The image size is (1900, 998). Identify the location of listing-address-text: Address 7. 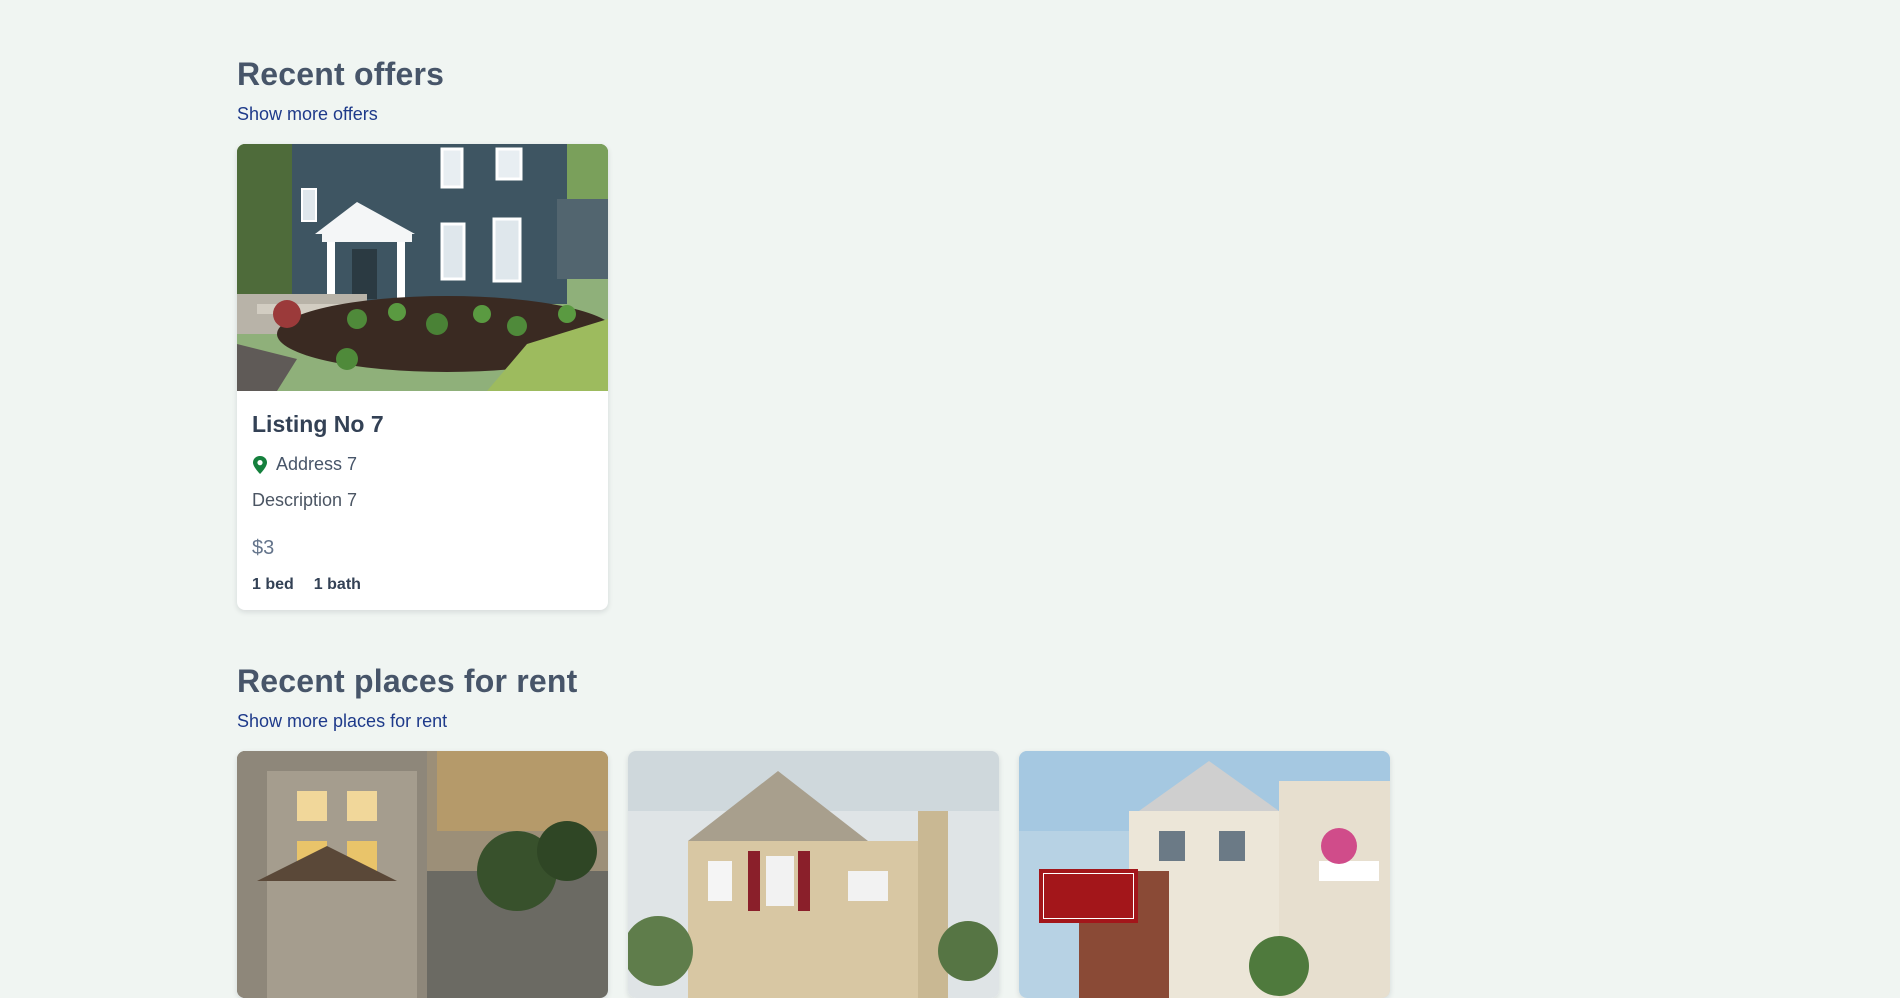
(317, 464).